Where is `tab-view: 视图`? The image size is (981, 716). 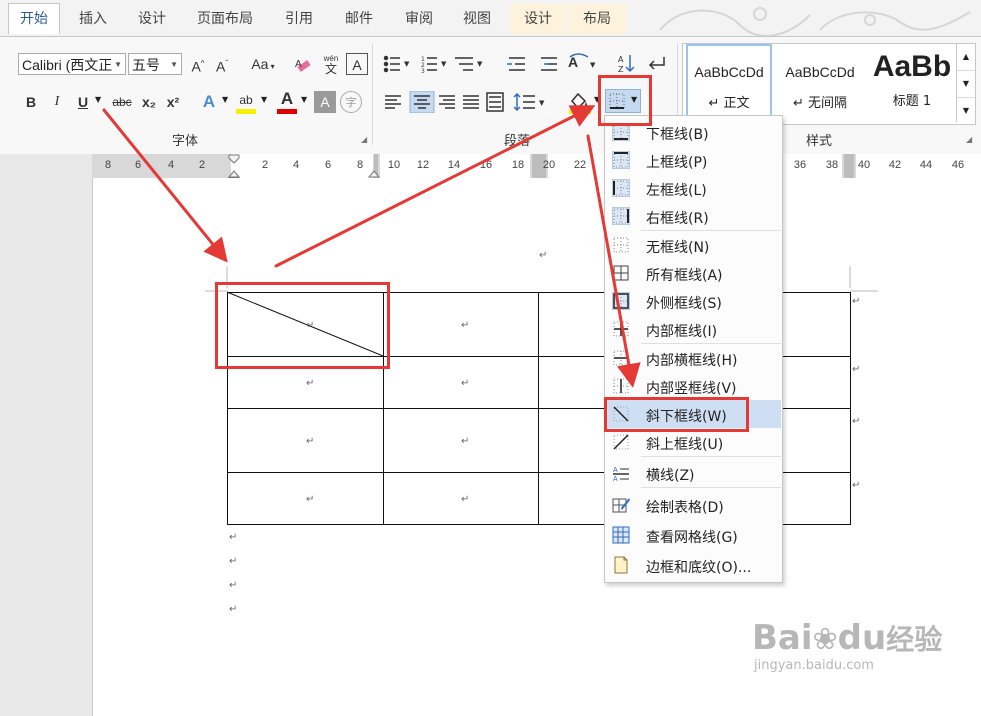 tab-view: 视图 is located at coordinates (477, 19).